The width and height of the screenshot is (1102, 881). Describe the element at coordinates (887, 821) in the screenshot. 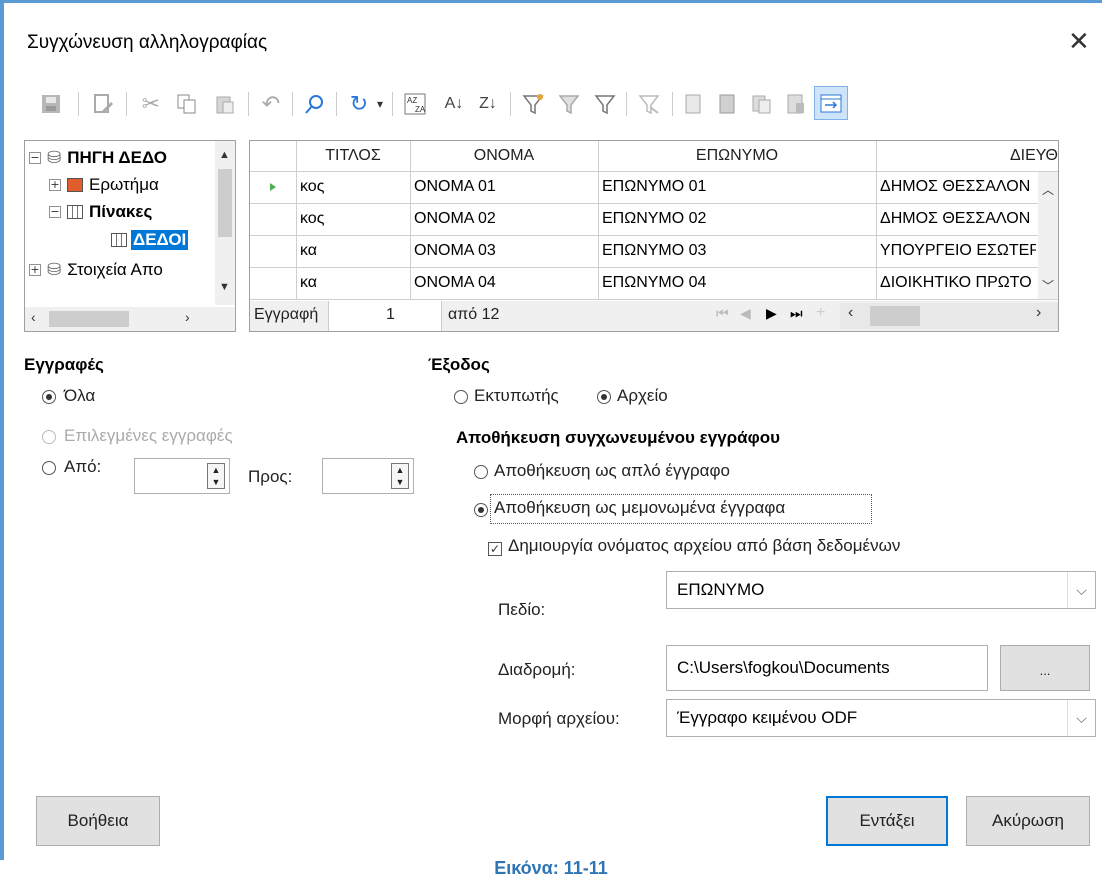

I see `ok-button: Εντάξει` at that location.